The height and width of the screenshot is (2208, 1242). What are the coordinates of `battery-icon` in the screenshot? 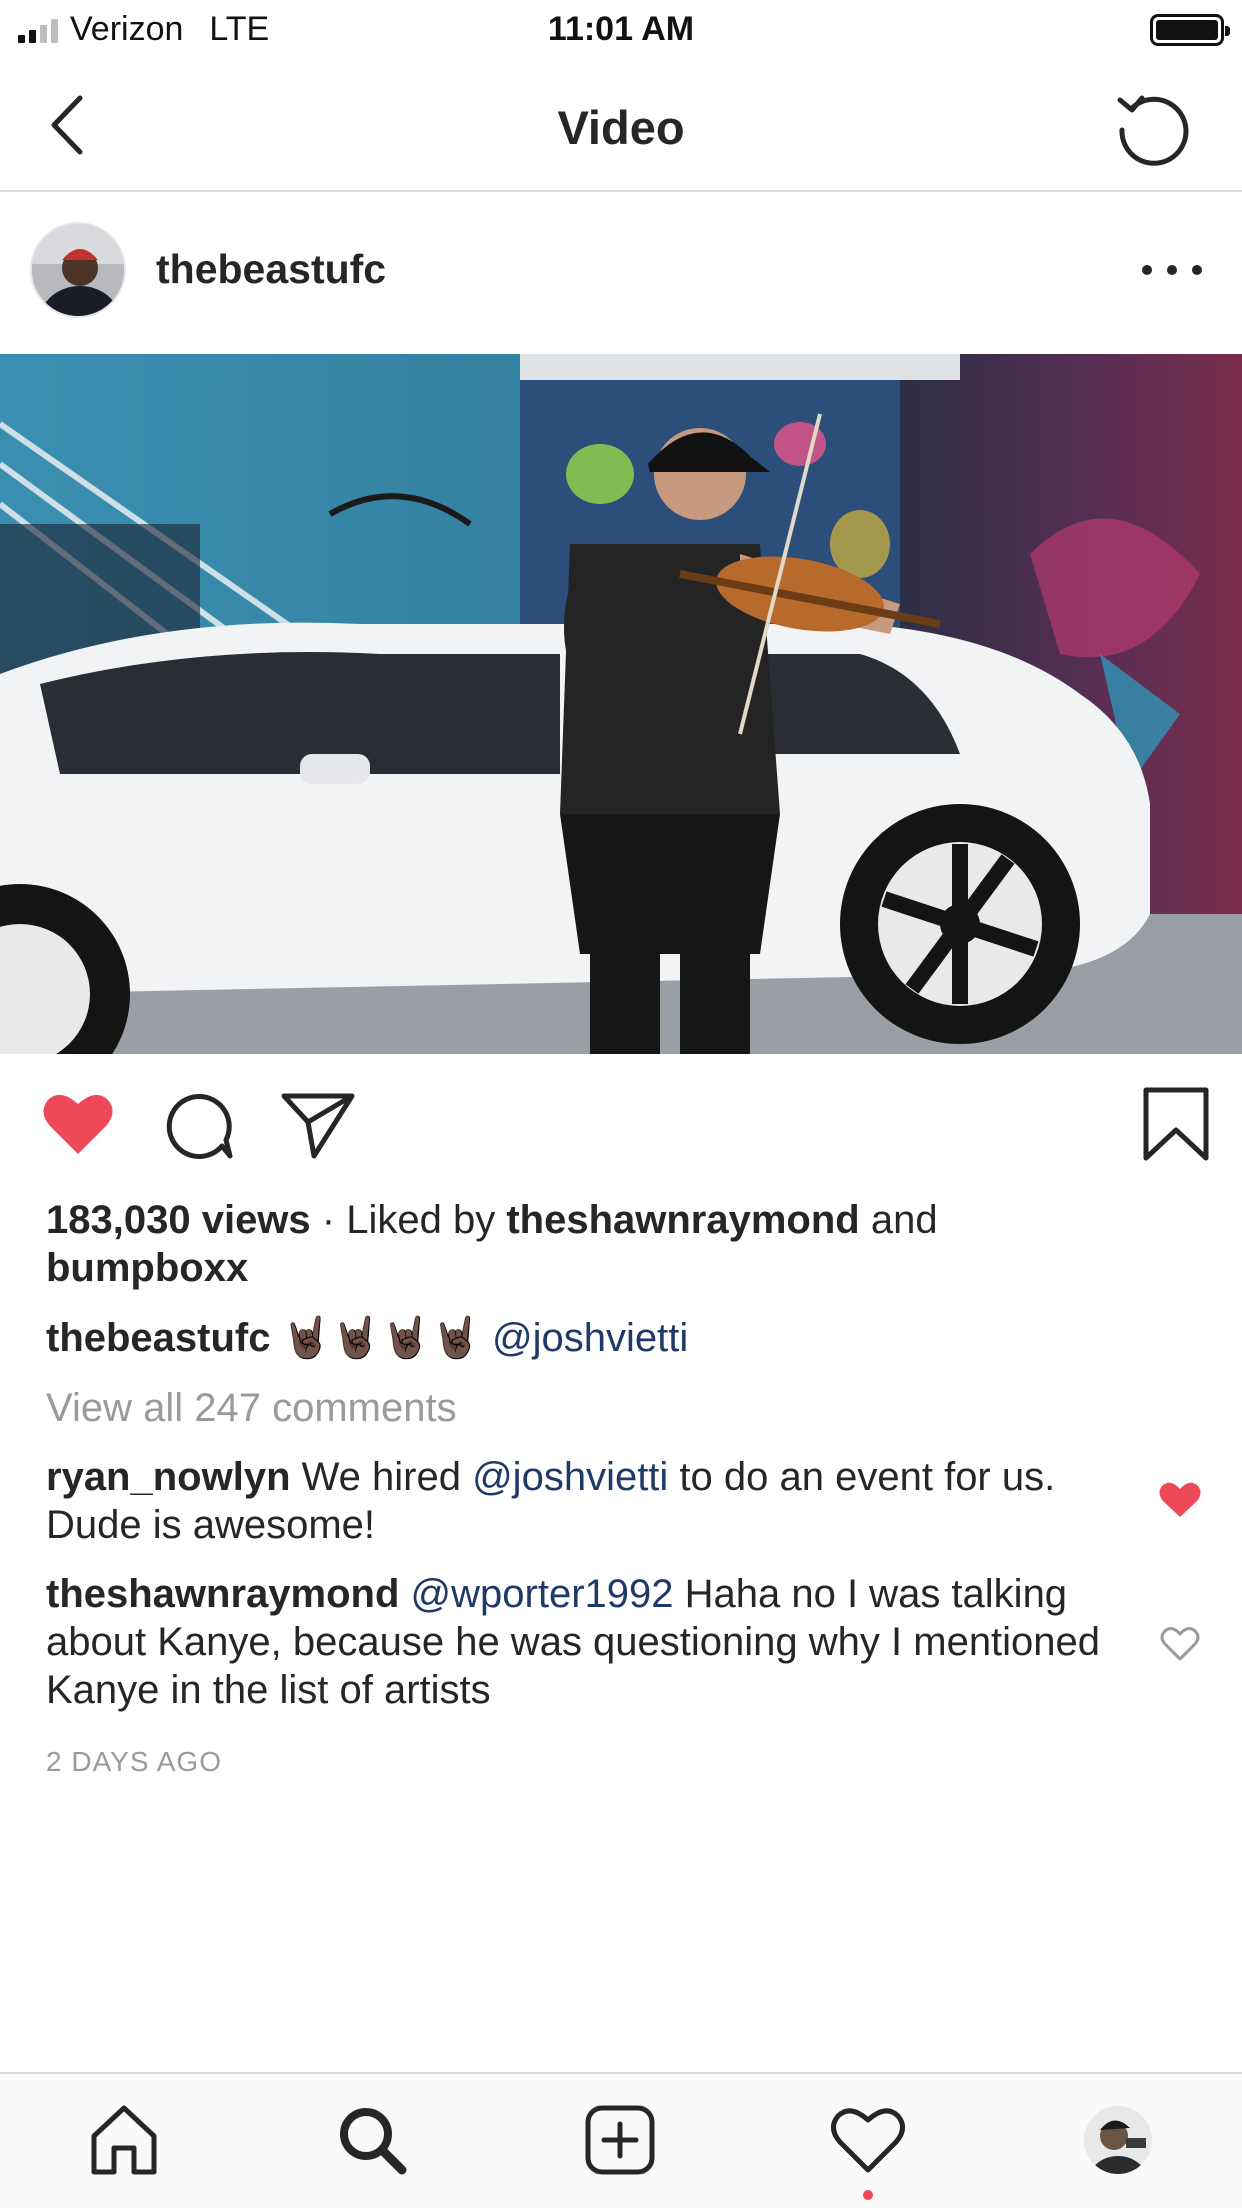 It's located at (1190, 30).